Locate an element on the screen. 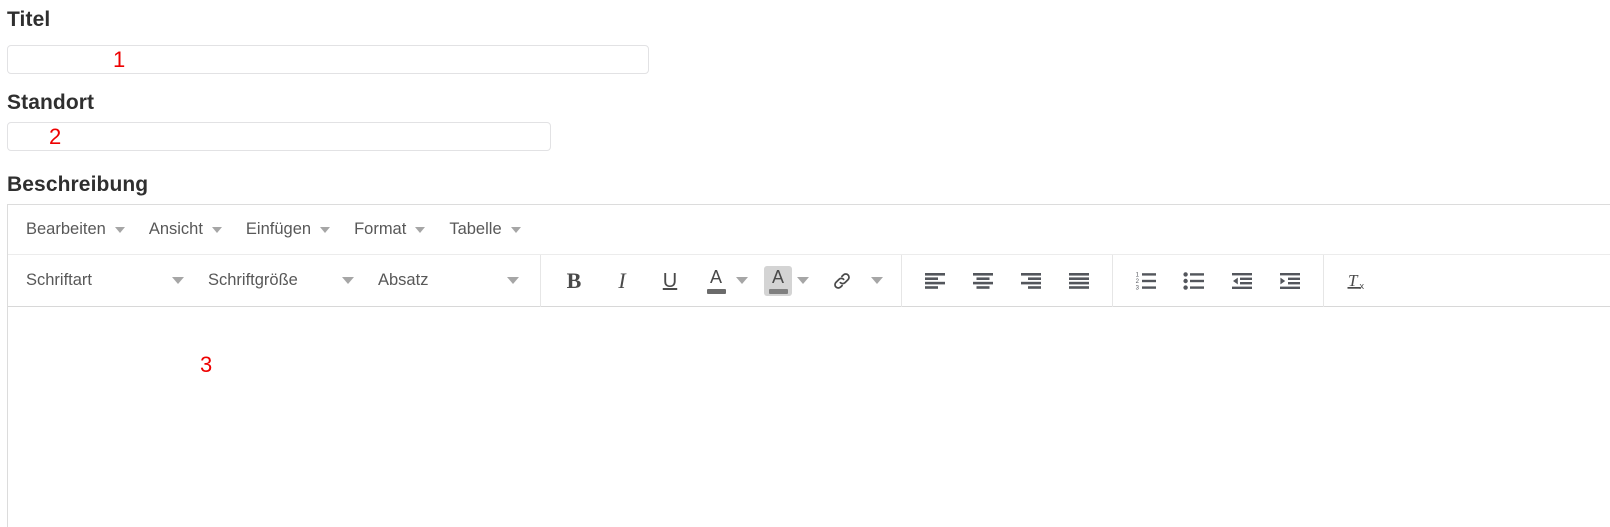  bulleted-list-button is located at coordinates (1194, 281).